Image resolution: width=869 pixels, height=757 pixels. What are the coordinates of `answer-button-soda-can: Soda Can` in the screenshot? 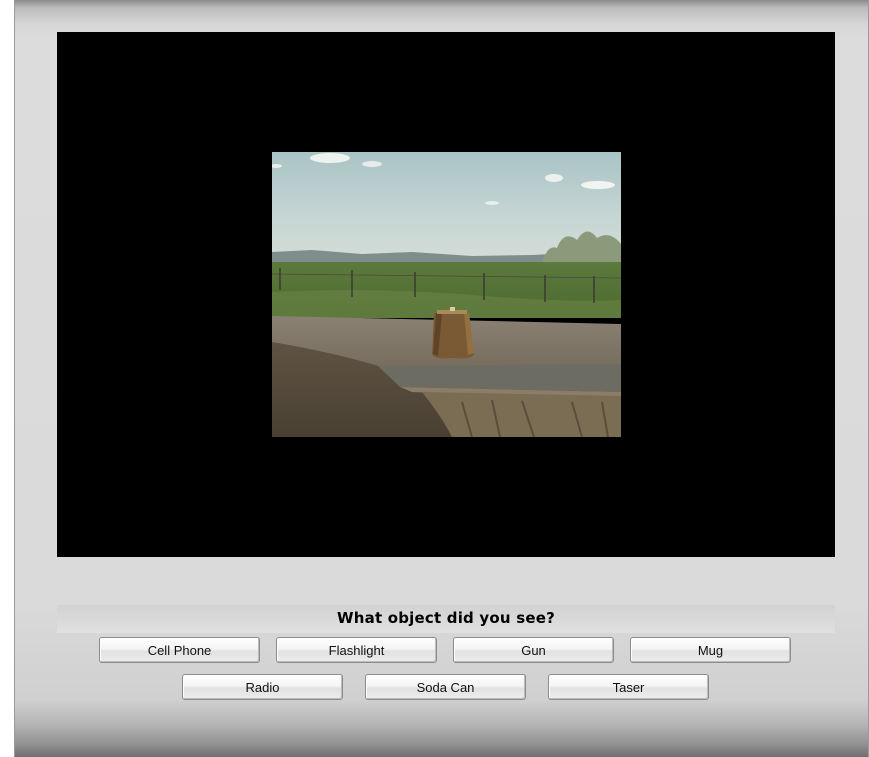 It's located at (445, 687).